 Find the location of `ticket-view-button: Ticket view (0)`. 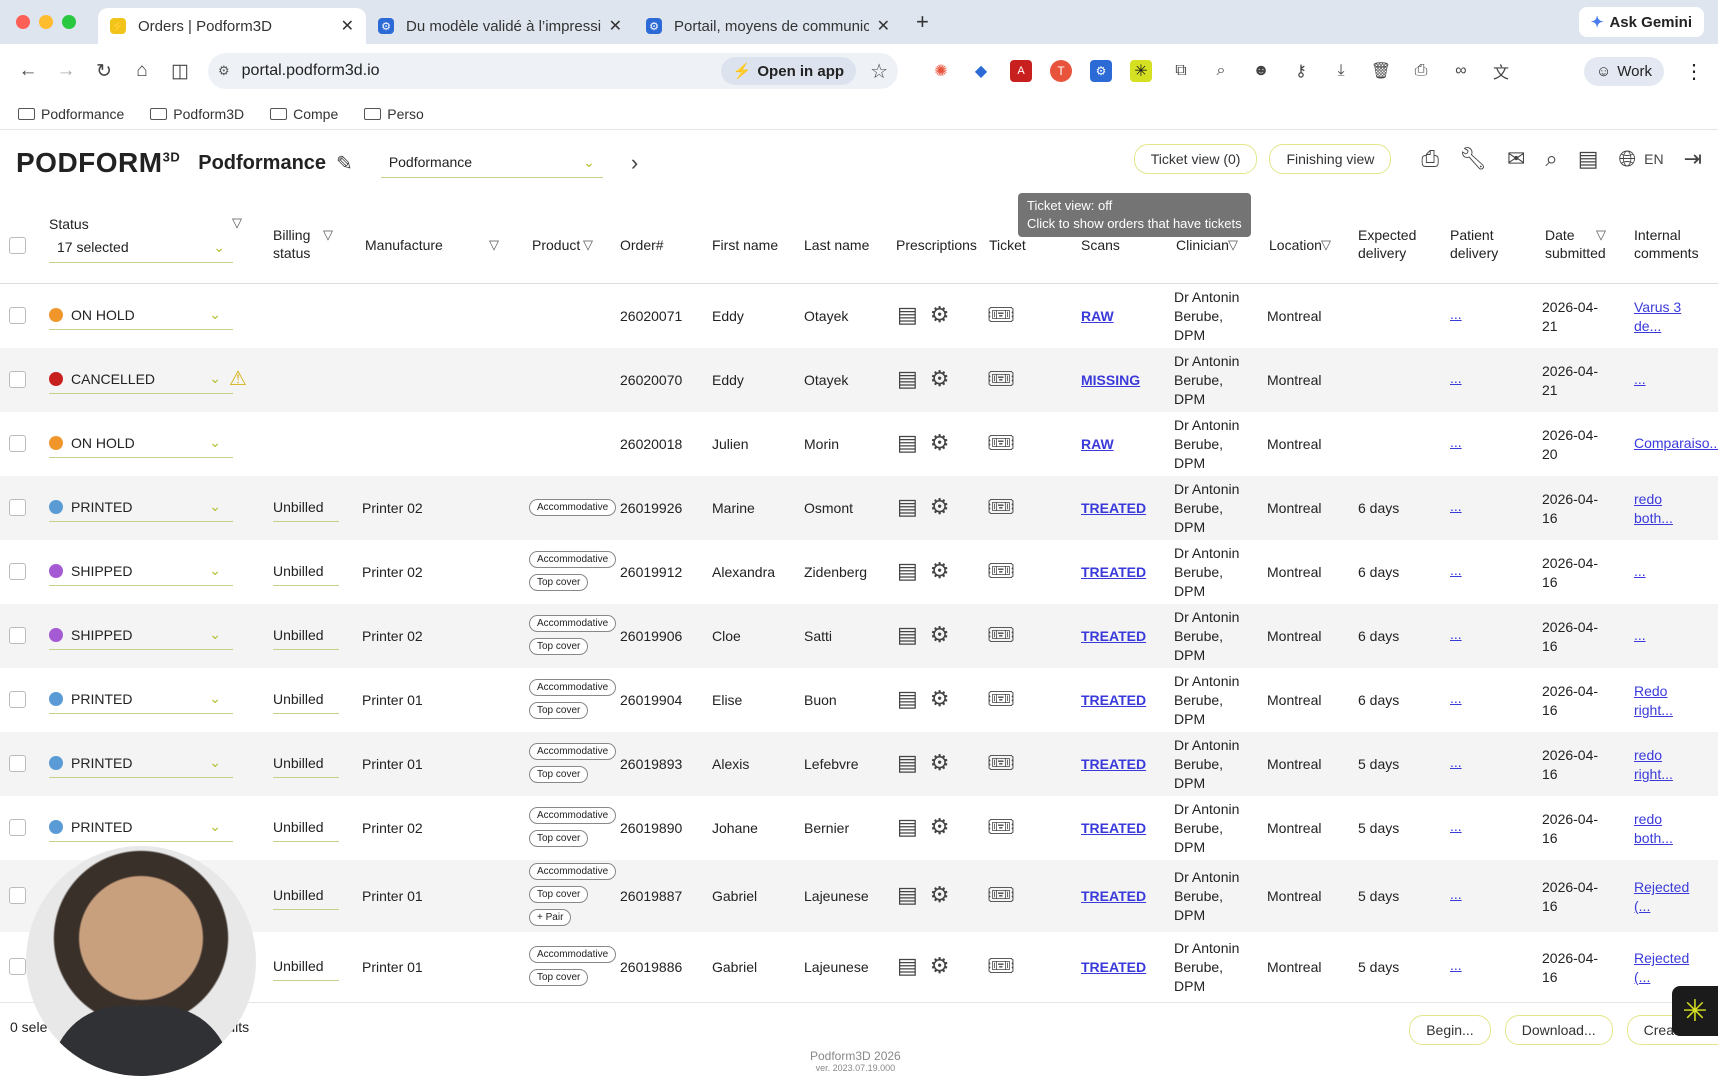

ticket-view-button: Ticket view (0) is located at coordinates (1195, 159).